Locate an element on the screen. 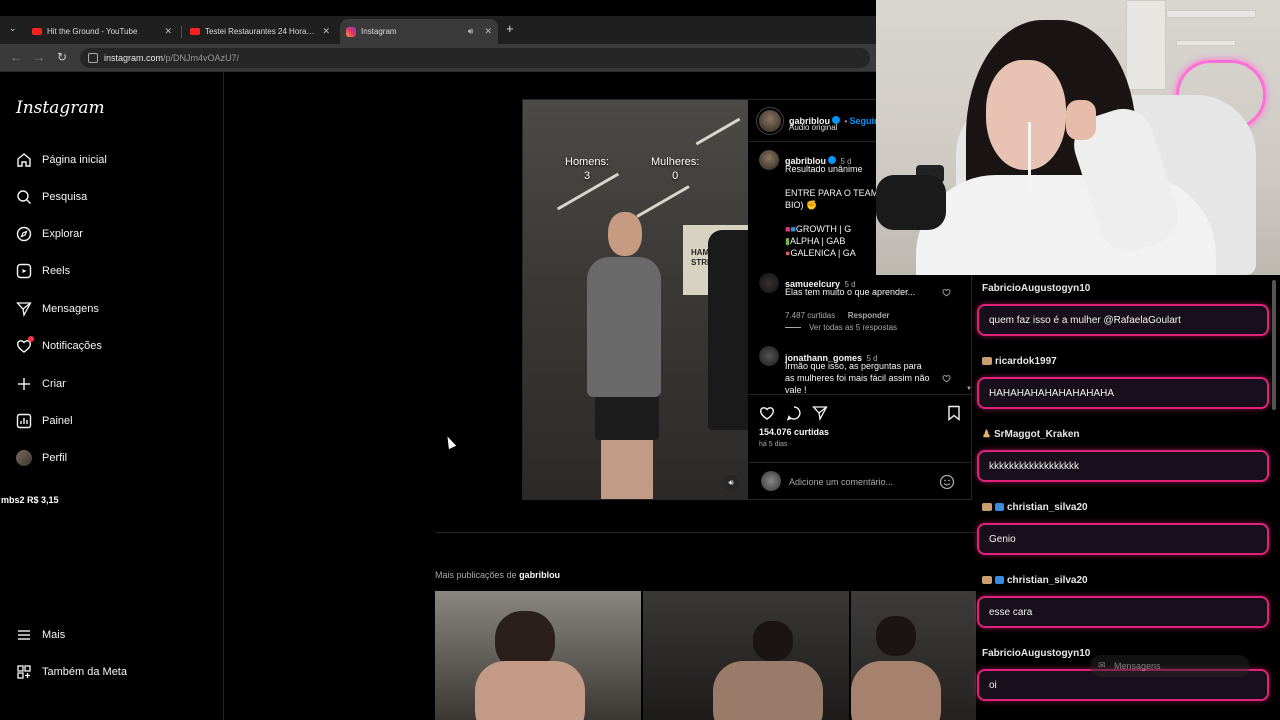 The width and height of the screenshot is (1280, 720). home-icon is located at coordinates (24, 160).